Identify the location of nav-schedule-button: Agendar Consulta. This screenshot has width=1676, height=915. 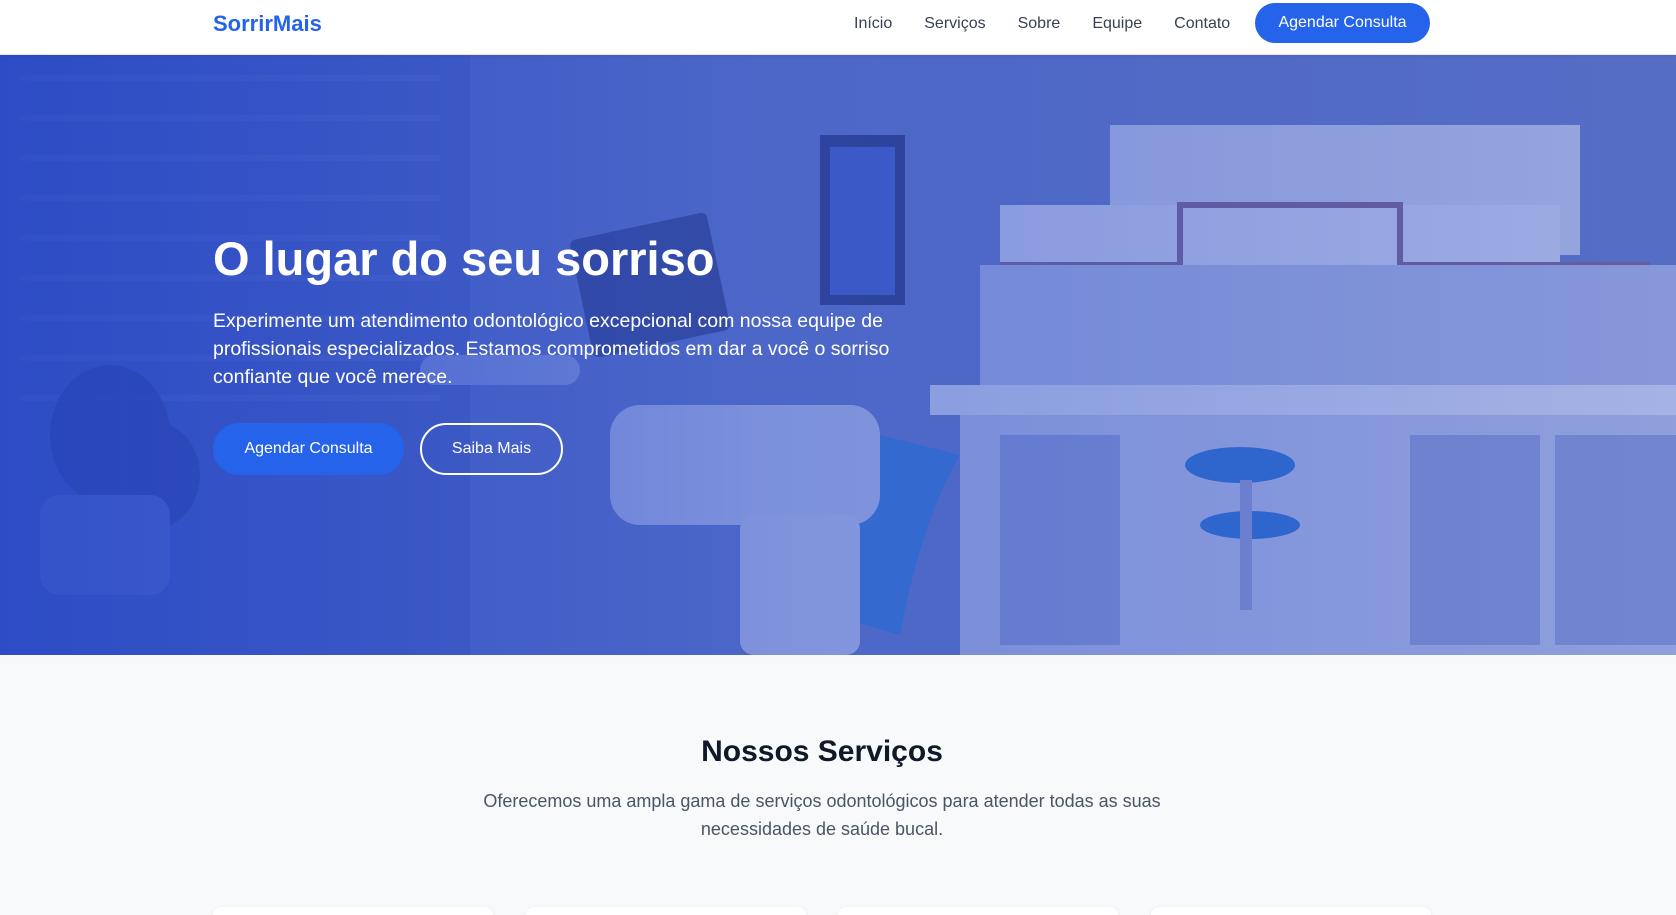
(1342, 23).